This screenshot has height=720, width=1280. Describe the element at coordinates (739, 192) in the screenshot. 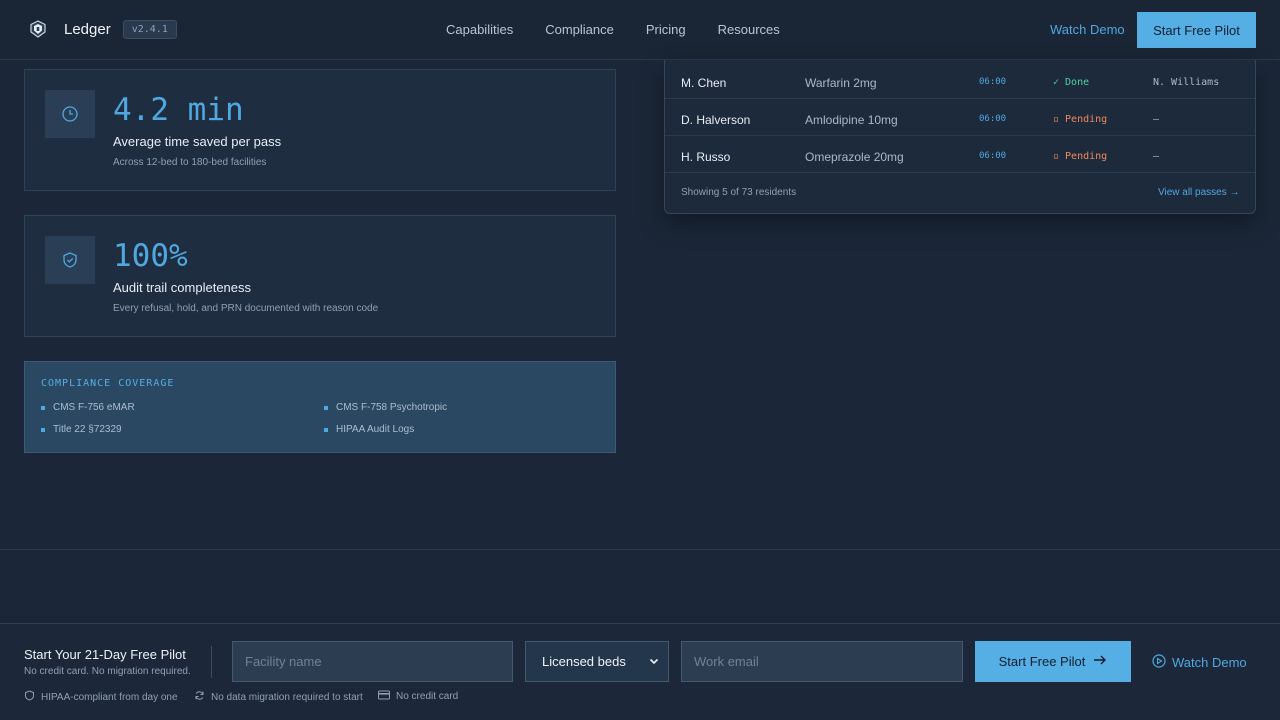

I see `table-footer-count: Showing 5 of 73 residents` at that location.